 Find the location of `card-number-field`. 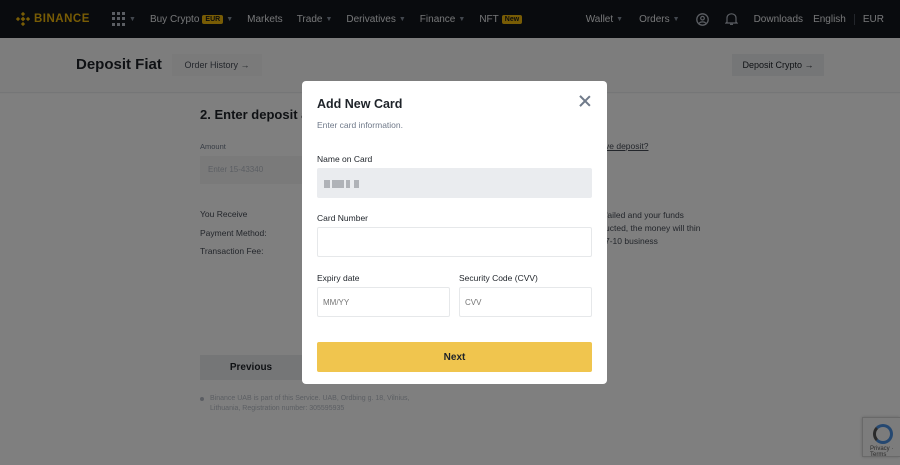

card-number-field is located at coordinates (454, 242).